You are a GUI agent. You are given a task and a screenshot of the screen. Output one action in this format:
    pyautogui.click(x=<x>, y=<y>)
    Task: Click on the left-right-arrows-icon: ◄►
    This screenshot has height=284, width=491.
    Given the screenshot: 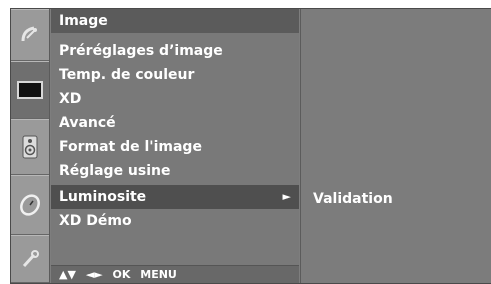 What is the action you would take?
    pyautogui.click(x=94, y=274)
    